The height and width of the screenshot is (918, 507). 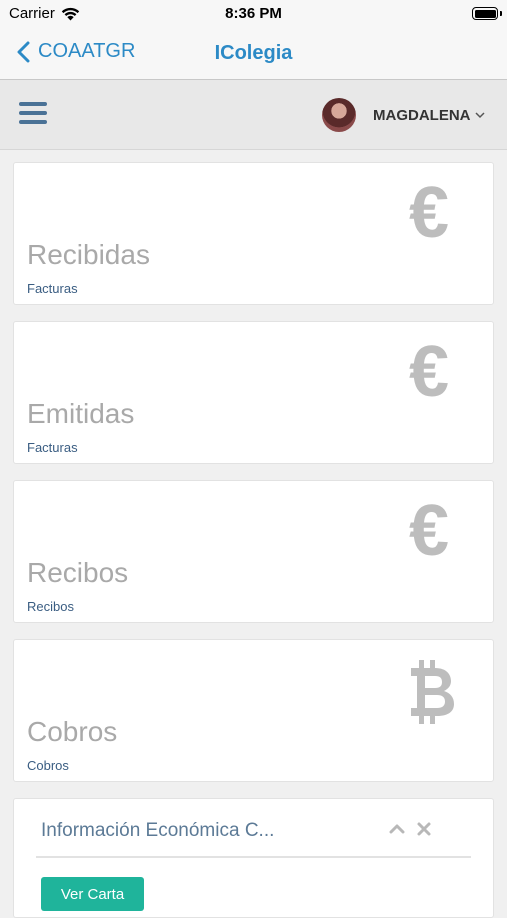 I want to click on nav-title: IColegia, so click(x=253, y=53).